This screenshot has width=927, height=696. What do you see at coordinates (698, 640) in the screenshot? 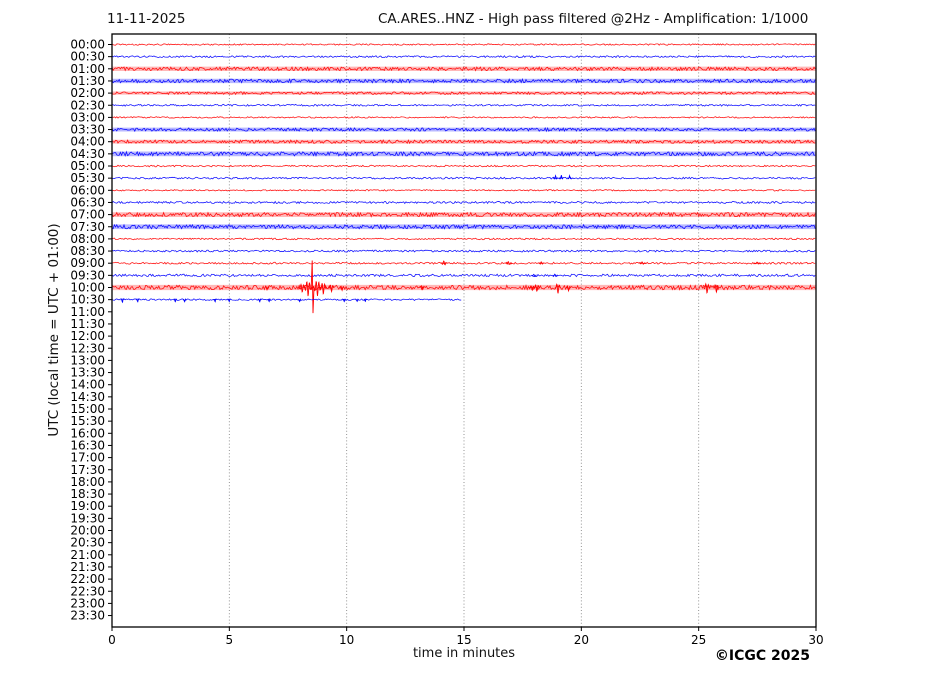
I see `x-tick-label: 25` at bounding box center [698, 640].